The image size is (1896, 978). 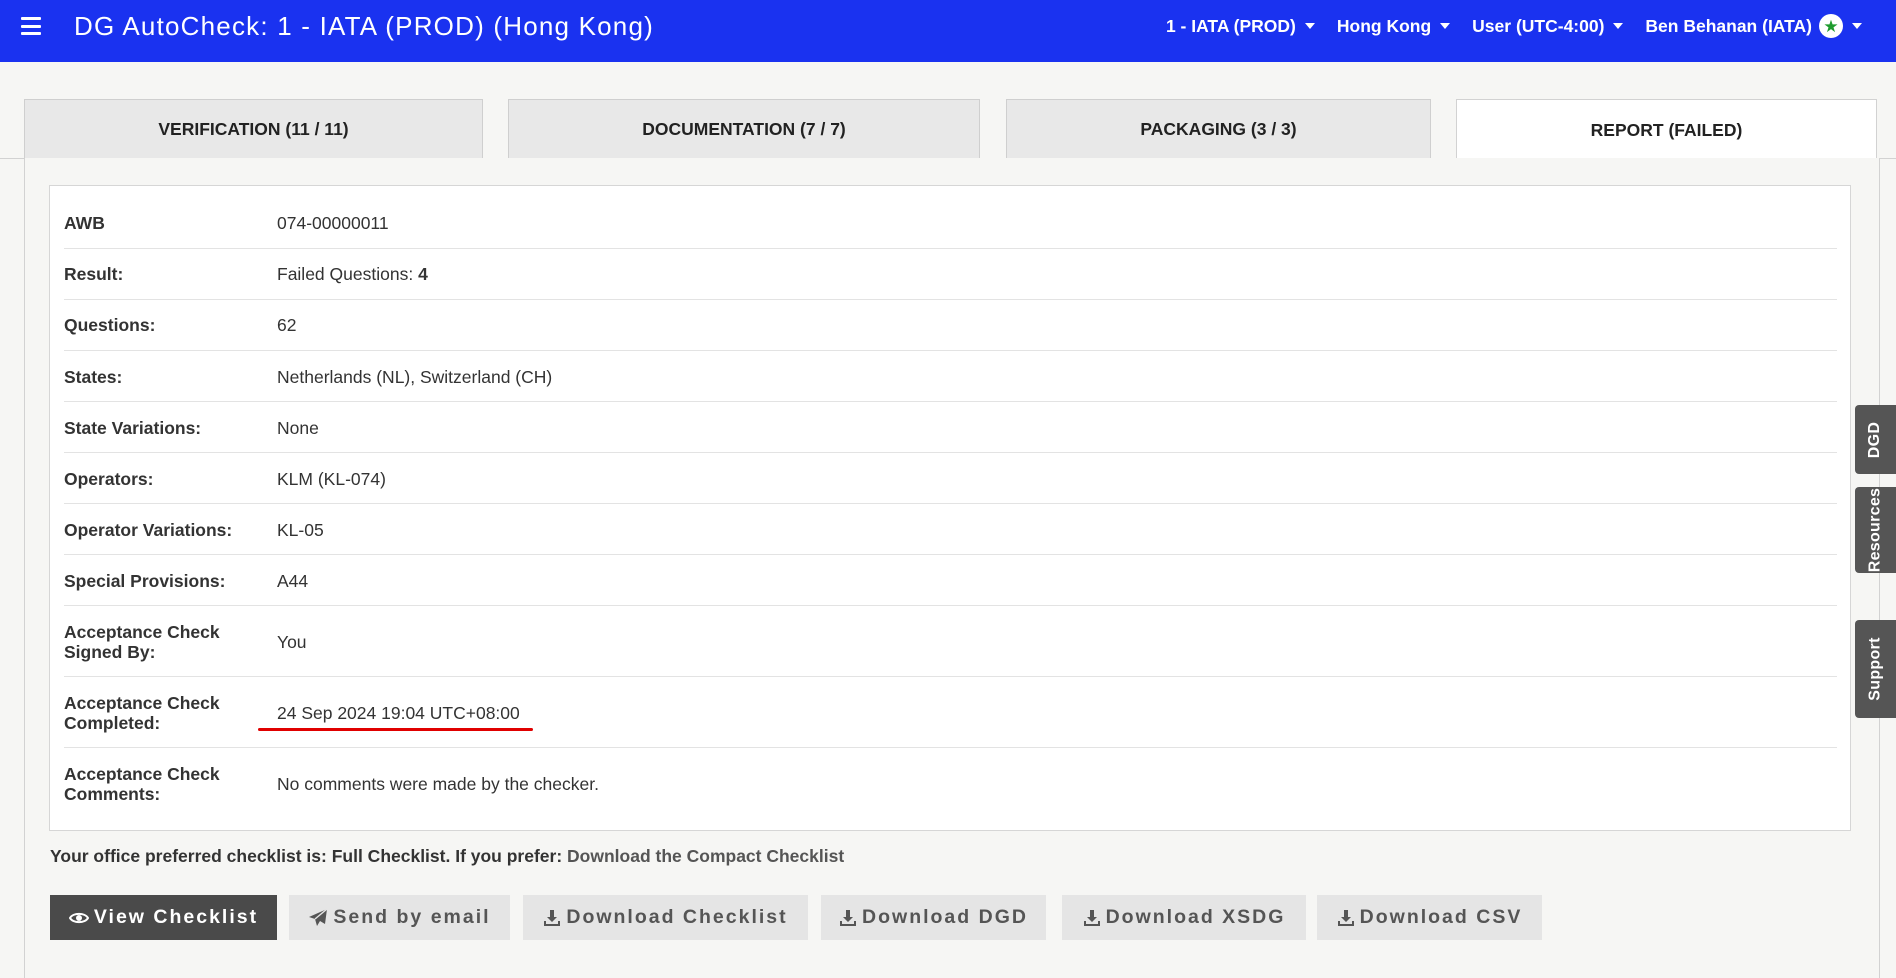 I want to click on row-label: Result:, so click(x=94, y=274).